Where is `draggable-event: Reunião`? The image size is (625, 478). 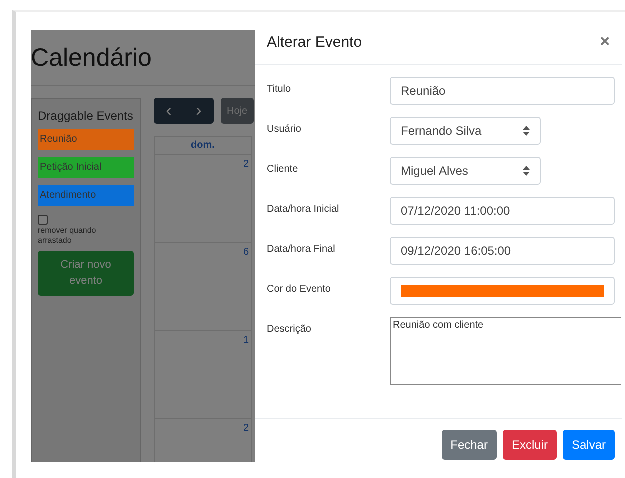 draggable-event: Reunião is located at coordinates (86, 139).